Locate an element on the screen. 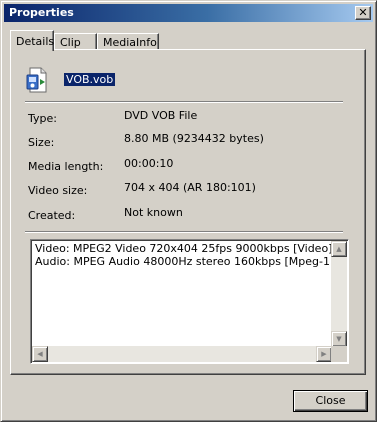 The height and width of the screenshot is (422, 377). window-title: Properties is located at coordinates (41, 12).